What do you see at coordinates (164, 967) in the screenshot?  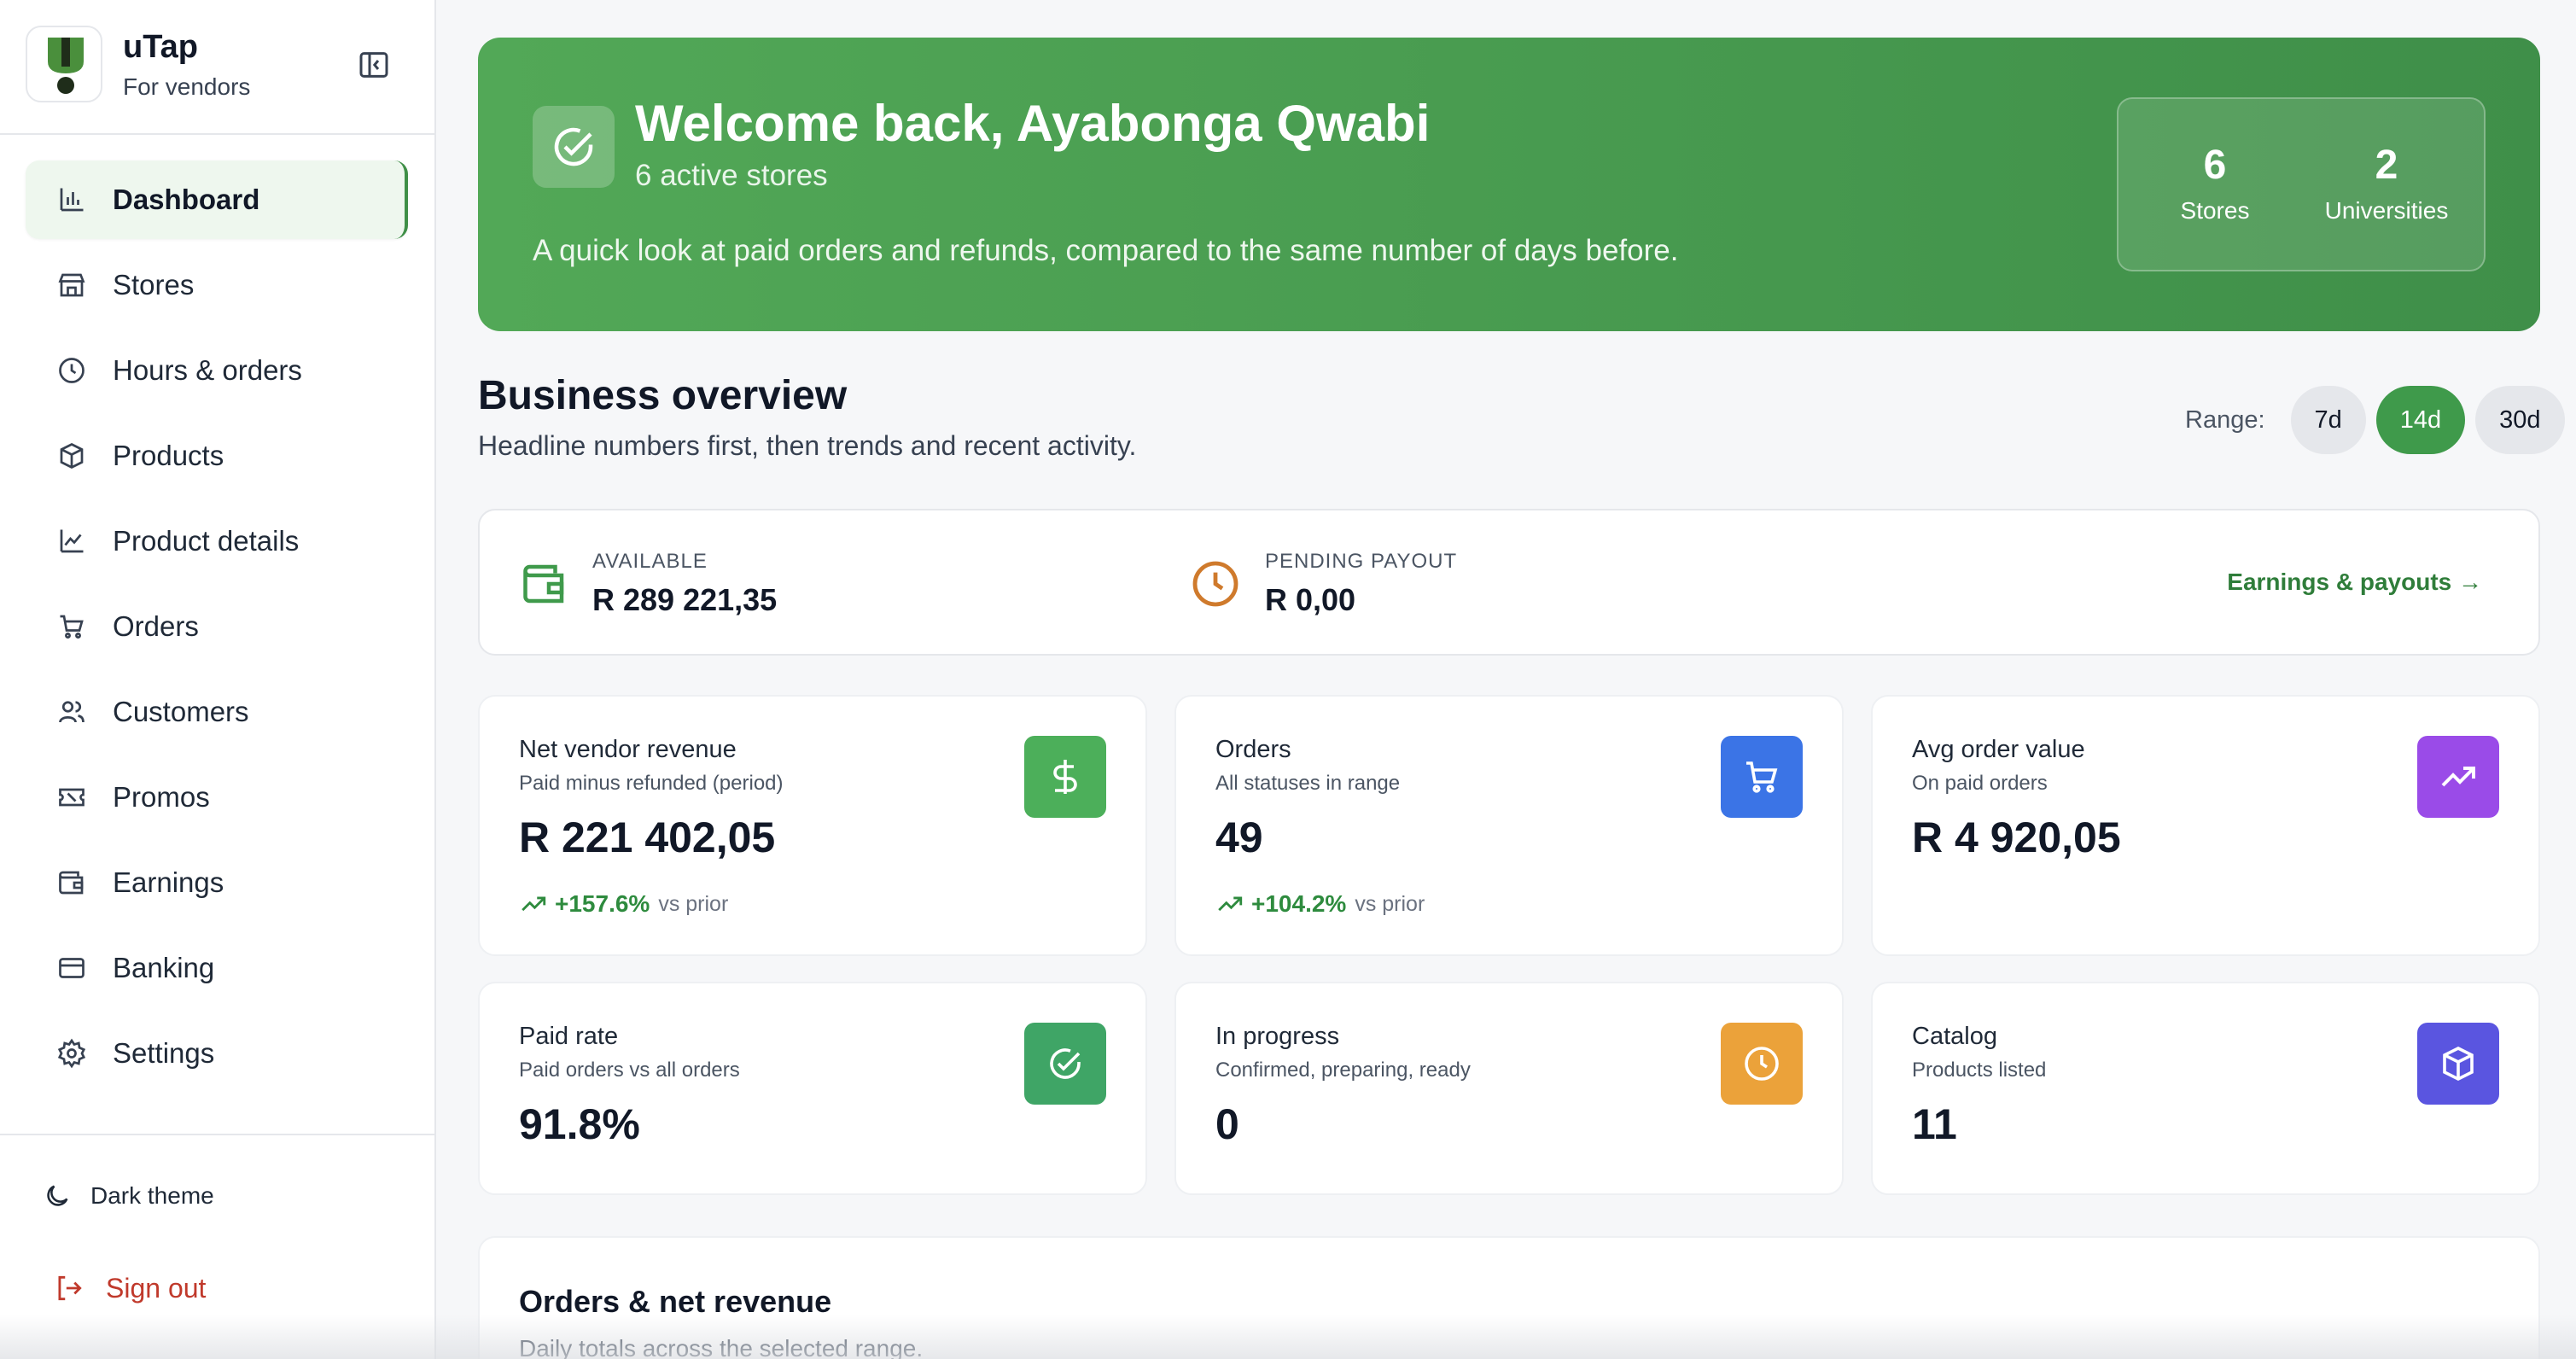 I see `sidebar-item-label: Banking` at bounding box center [164, 967].